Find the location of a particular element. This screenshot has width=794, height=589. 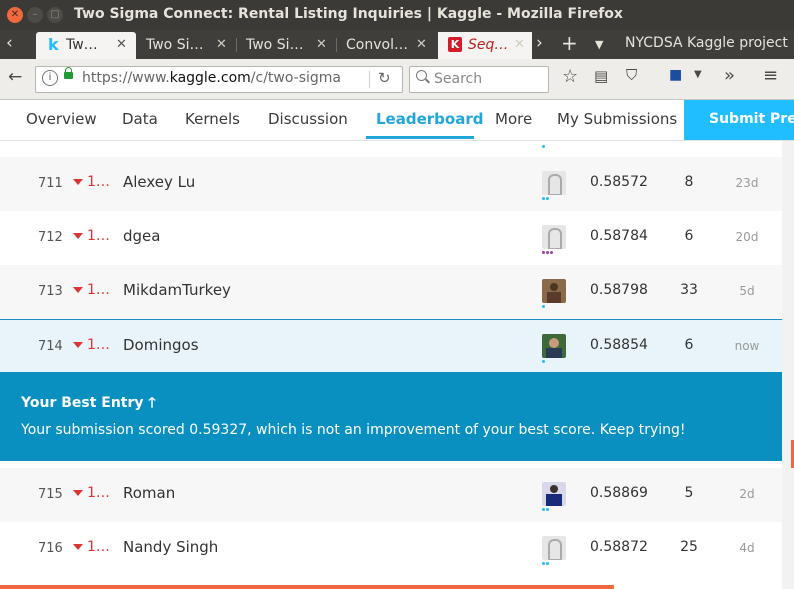

reading-list-icon: ▤ is located at coordinates (601, 76).